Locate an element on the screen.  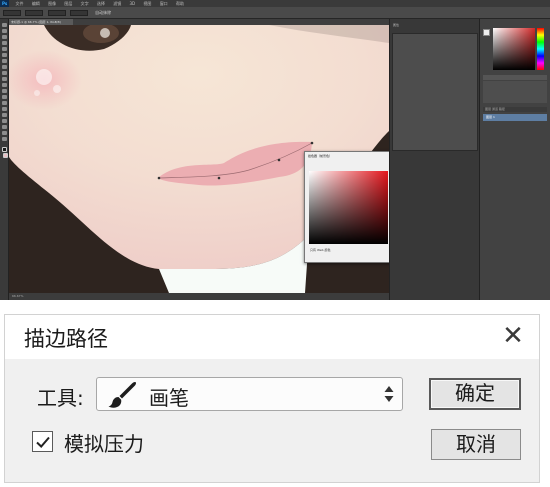
menu-edit: 编辑 is located at coordinates (36, 3).